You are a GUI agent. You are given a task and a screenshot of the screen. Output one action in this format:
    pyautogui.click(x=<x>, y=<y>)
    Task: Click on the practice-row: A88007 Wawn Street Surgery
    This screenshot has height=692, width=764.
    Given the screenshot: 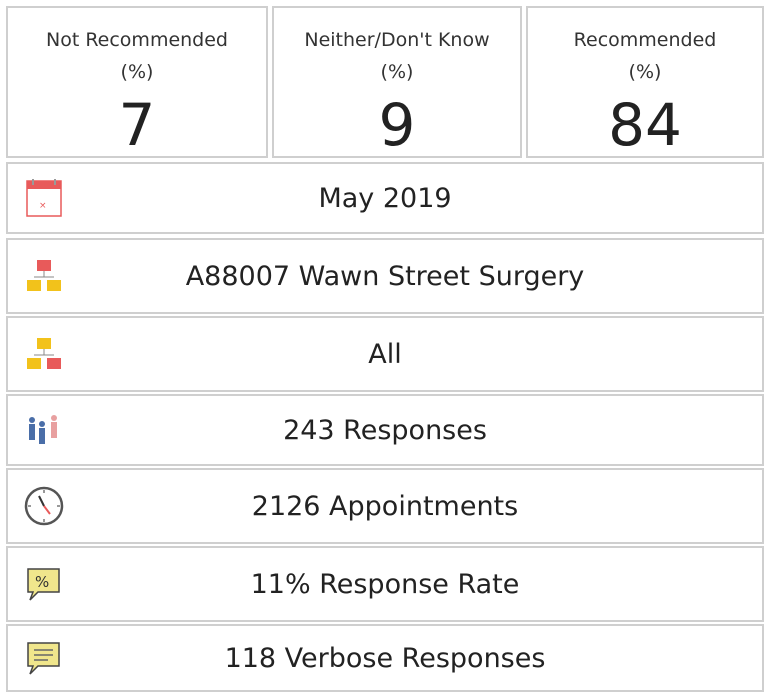 What is the action you would take?
    pyautogui.click(x=385, y=276)
    